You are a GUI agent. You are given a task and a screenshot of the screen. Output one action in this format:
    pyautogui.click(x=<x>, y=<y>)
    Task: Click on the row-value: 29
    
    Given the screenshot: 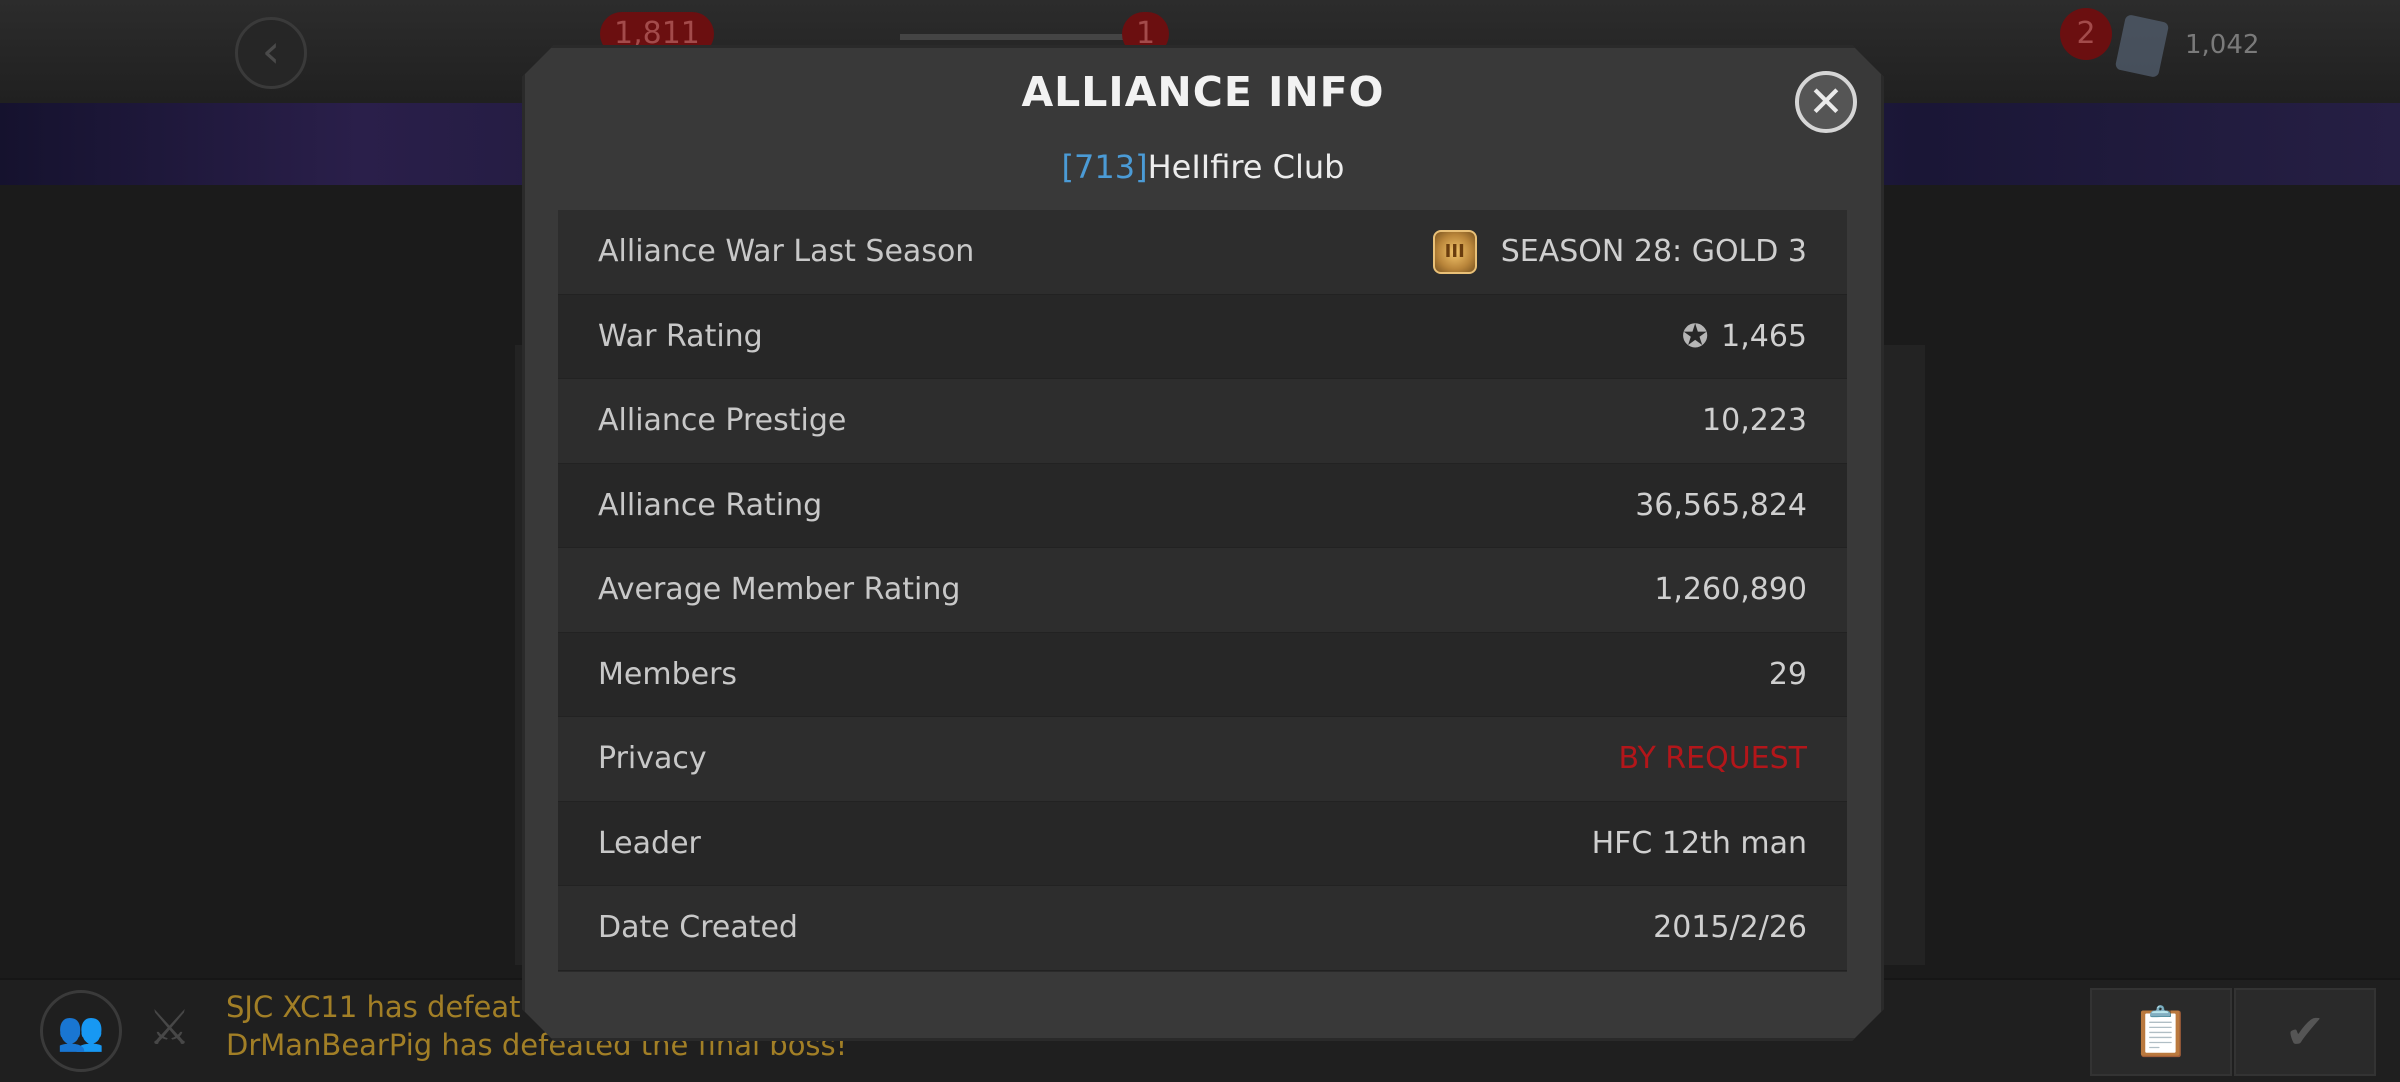 What is the action you would take?
    pyautogui.click(x=1787, y=674)
    